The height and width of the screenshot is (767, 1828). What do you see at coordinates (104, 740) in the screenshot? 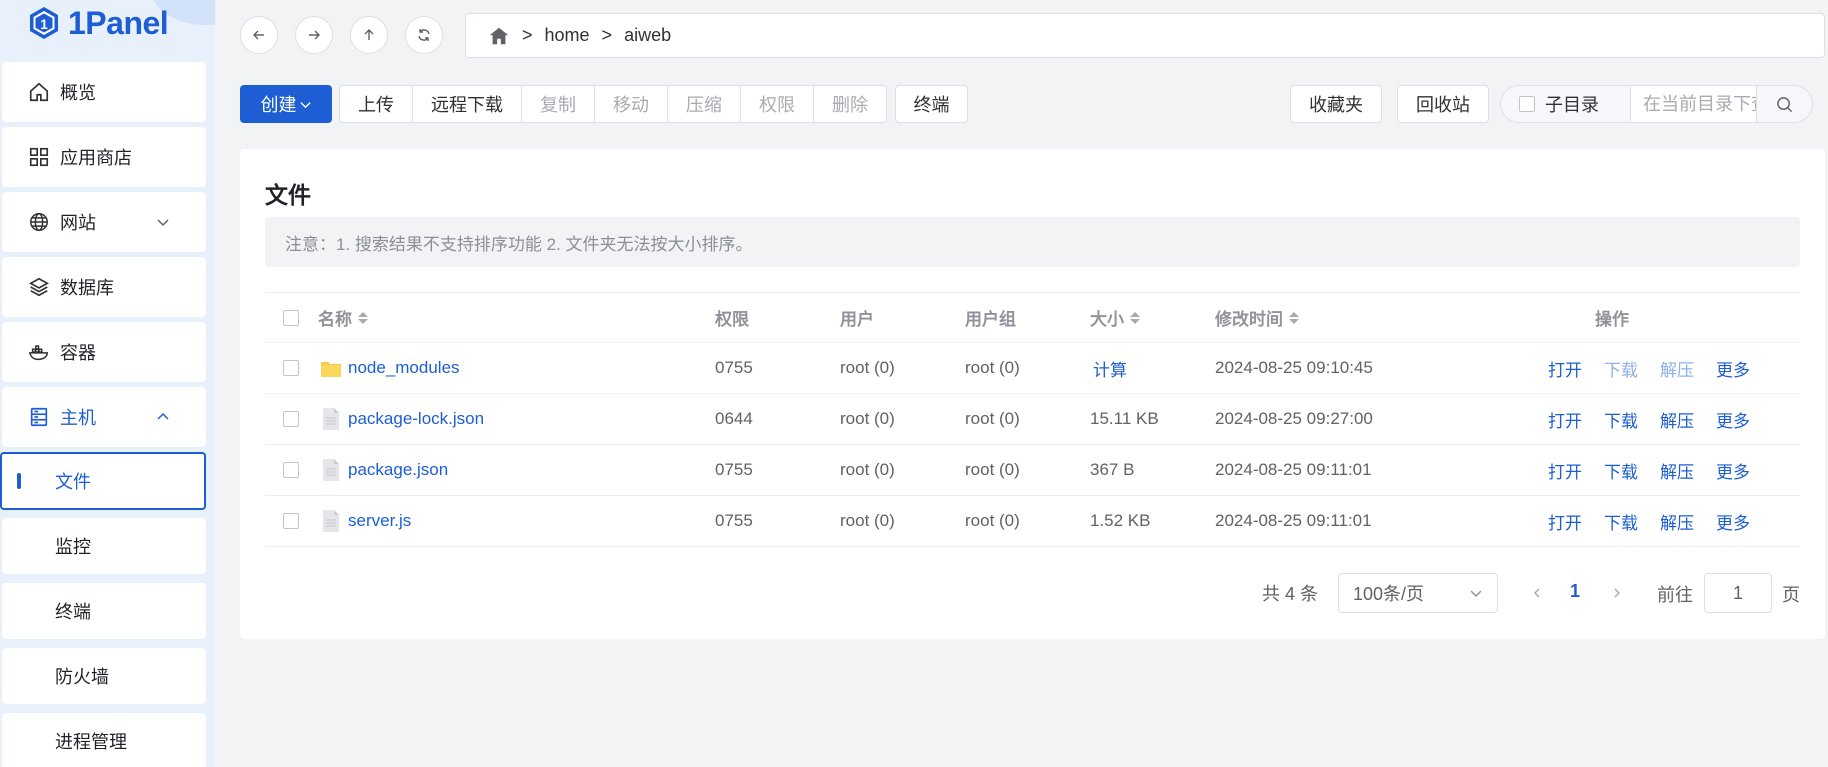
I see `sidebar-subitem-process: 进程管理` at bounding box center [104, 740].